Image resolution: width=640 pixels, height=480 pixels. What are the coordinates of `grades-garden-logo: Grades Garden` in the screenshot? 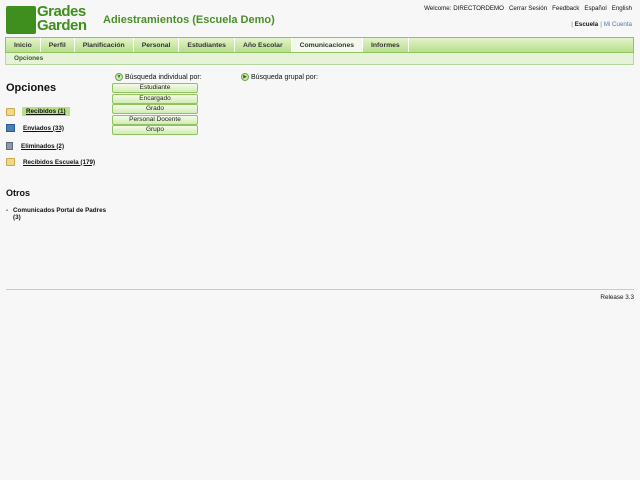 It's located at (50, 19).